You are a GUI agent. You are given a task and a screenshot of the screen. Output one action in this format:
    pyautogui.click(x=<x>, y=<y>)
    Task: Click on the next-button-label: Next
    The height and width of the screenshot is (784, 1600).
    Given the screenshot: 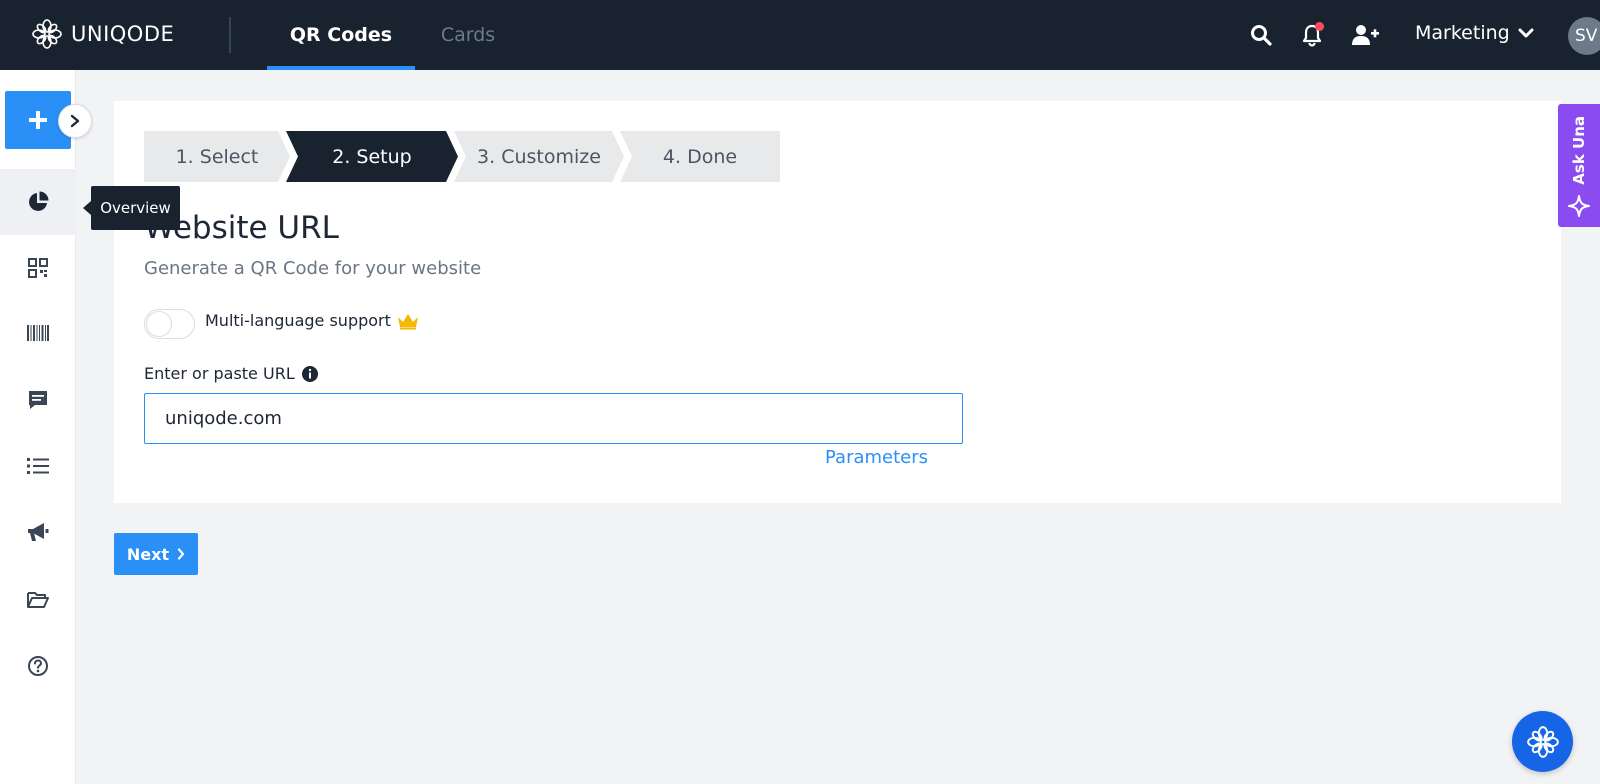 What is the action you would take?
    pyautogui.click(x=148, y=554)
    